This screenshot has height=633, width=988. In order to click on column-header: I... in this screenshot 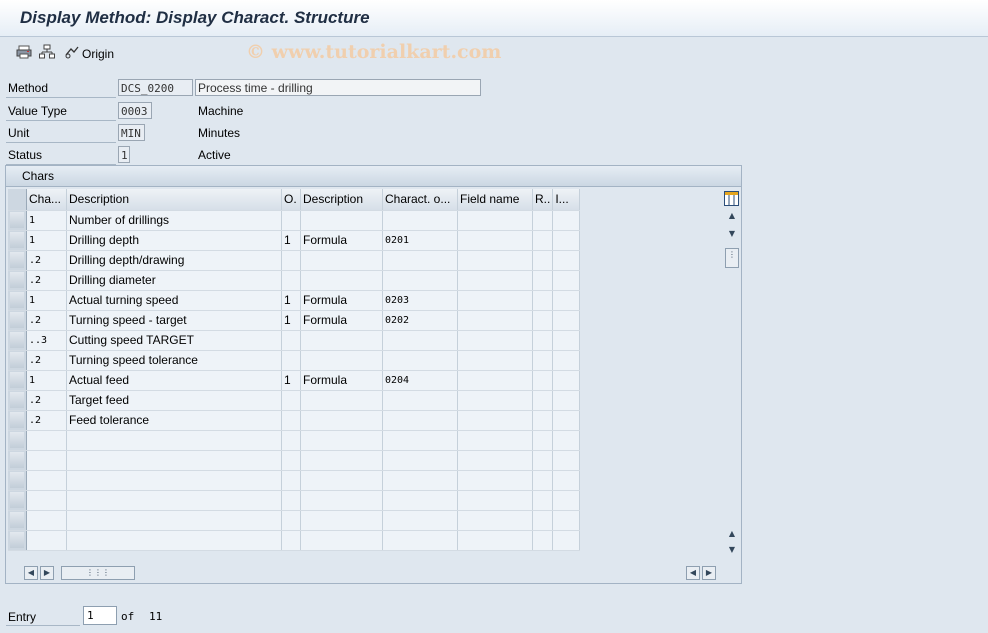, I will do `click(566, 200)`.